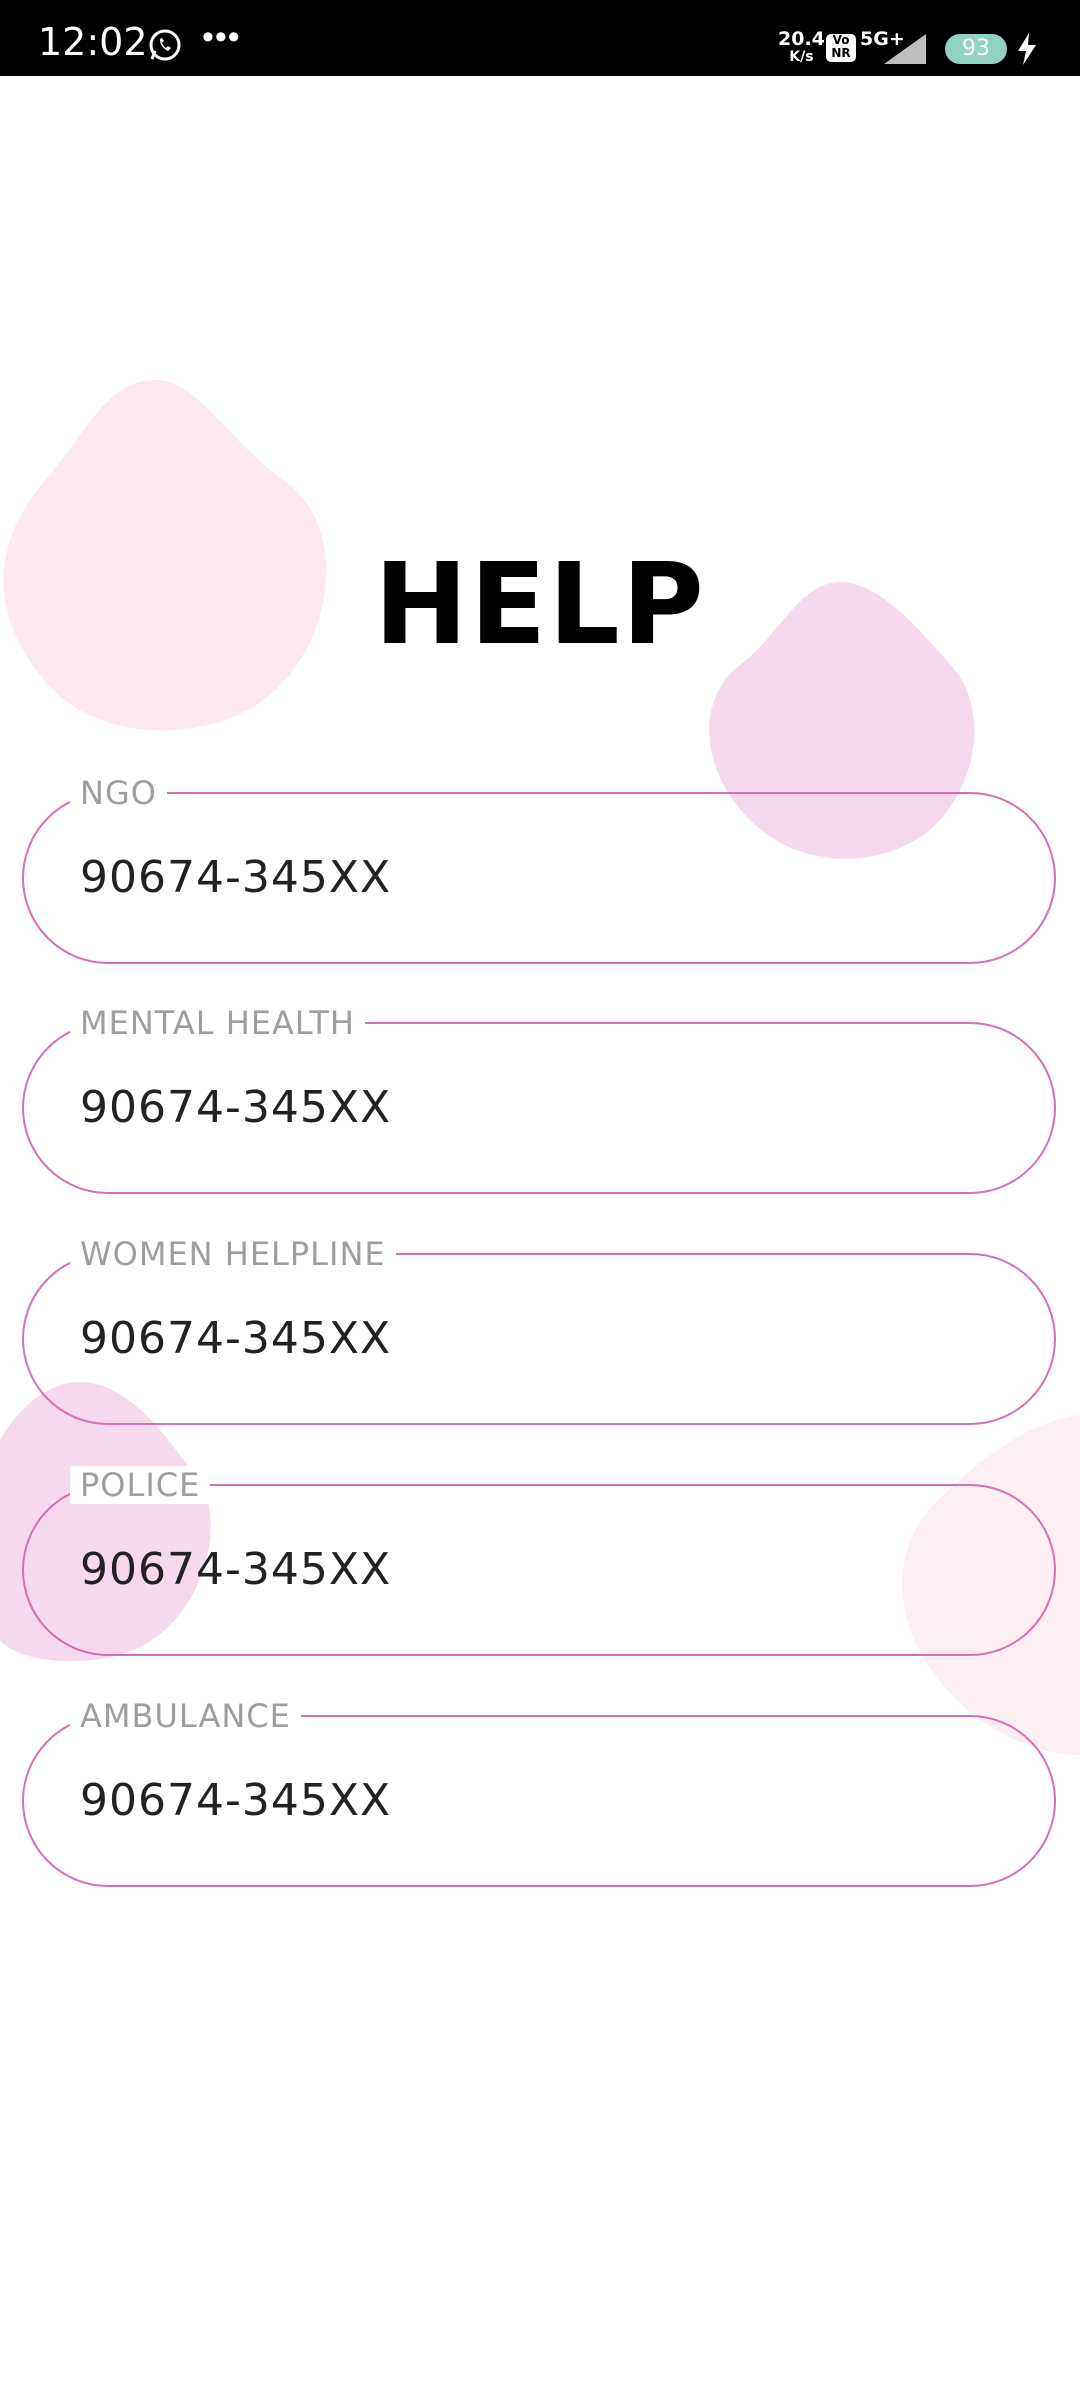 The width and height of the screenshot is (1080, 2408). Describe the element at coordinates (185, 1716) in the screenshot. I see `ambulance-label: AMBULANCE` at that location.